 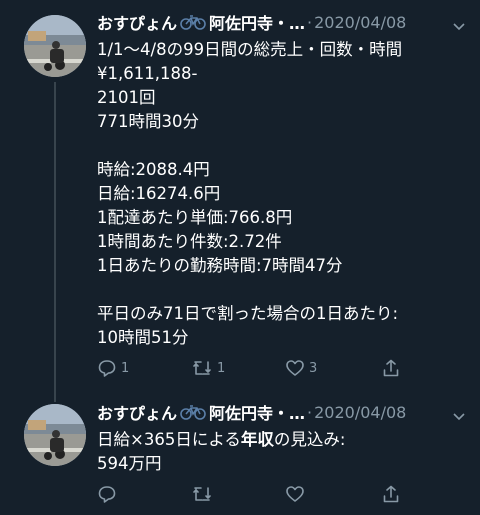 I want to click on text-span: の見込み:, so click(x=309, y=439).